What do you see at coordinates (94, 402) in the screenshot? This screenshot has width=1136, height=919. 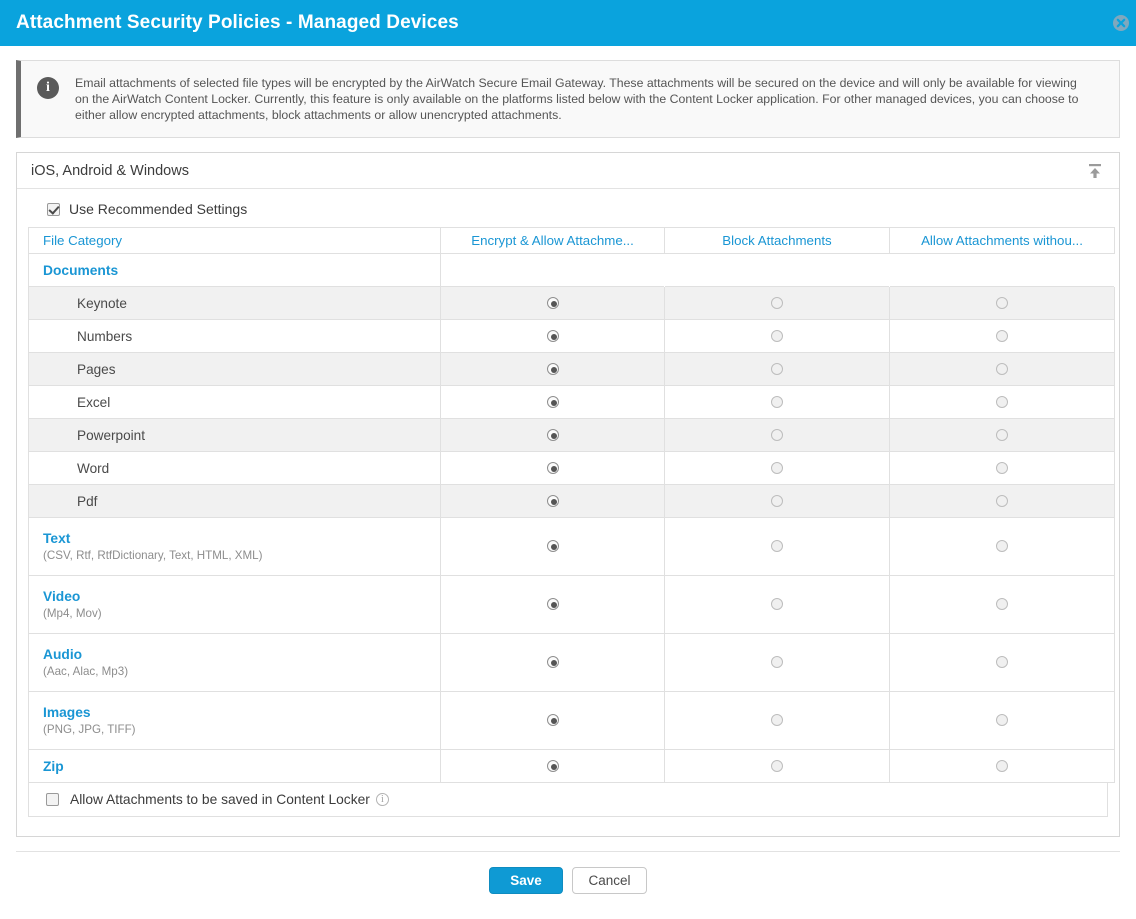 I see `file-category-label: Excel` at bounding box center [94, 402].